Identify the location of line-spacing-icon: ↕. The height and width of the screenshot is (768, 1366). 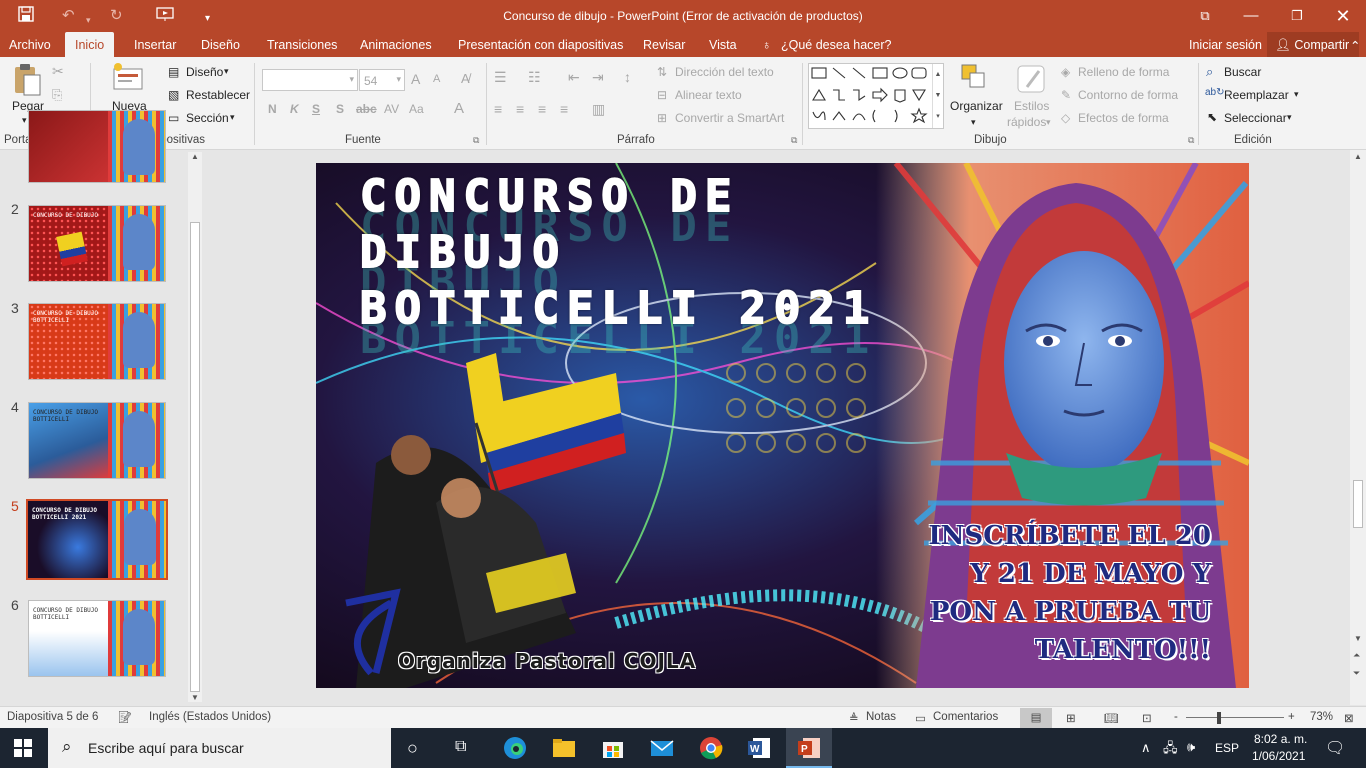
(627, 77).